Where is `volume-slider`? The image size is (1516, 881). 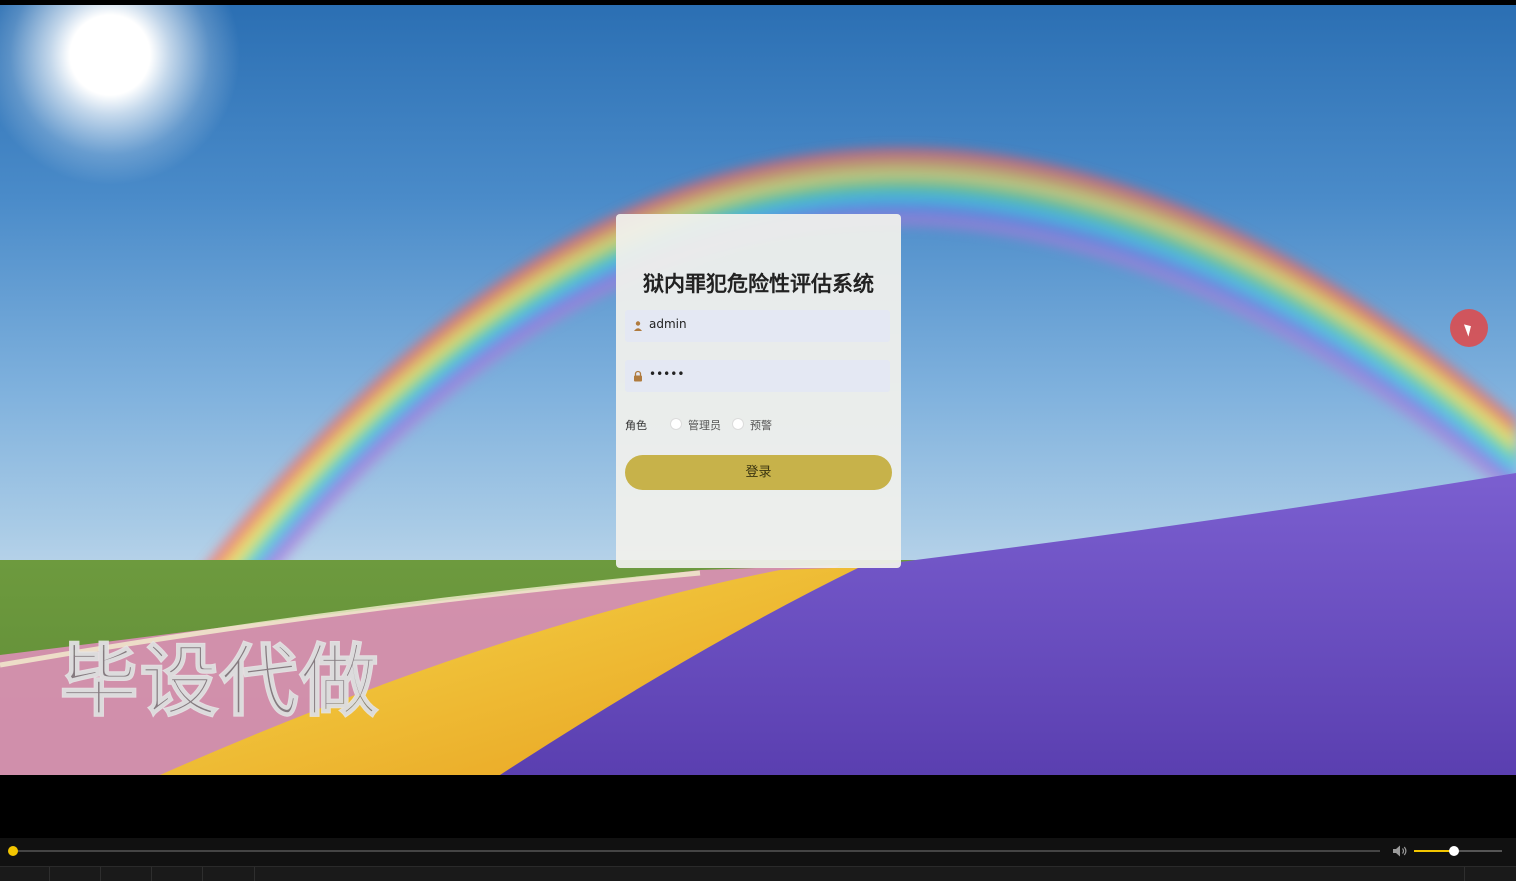 volume-slider is located at coordinates (1458, 851).